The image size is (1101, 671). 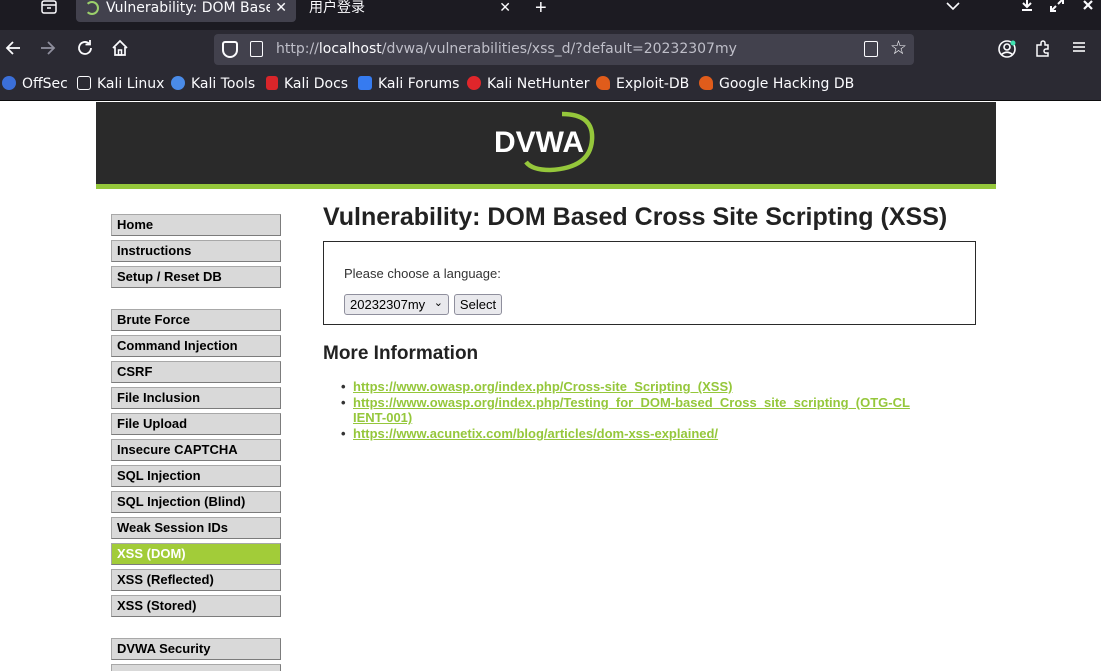 I want to click on dvwa-favicon-icon, so click(x=92, y=8).